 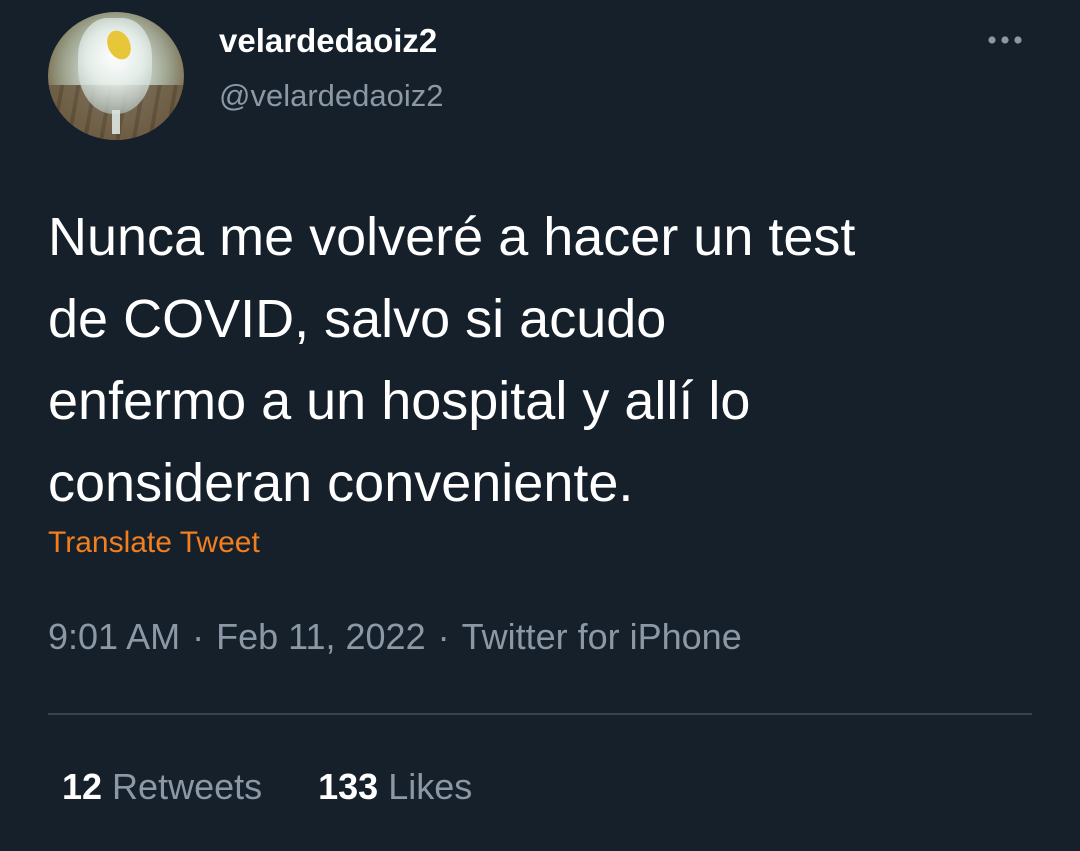 I want to click on tweet-text-line: de COVID, salvo si acudo, so click(x=357, y=319).